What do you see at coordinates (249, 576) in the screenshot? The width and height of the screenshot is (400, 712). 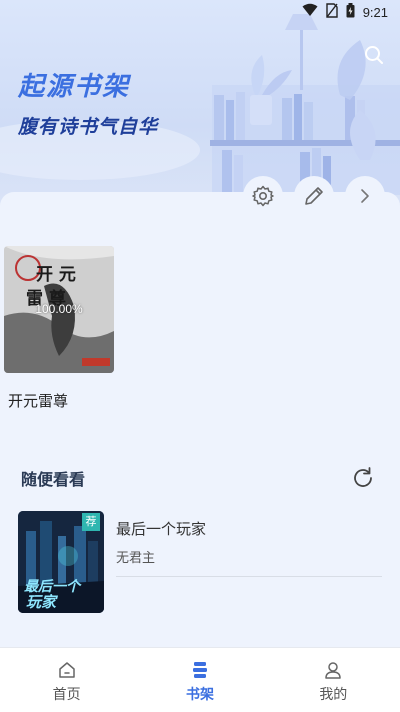 I see `divider` at bounding box center [249, 576].